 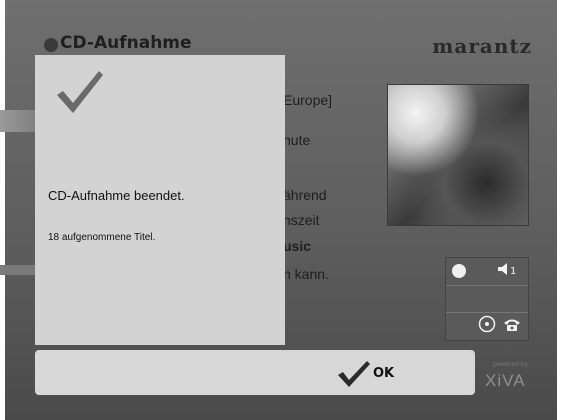 I want to click on ok-button: OK, so click(x=380, y=373).